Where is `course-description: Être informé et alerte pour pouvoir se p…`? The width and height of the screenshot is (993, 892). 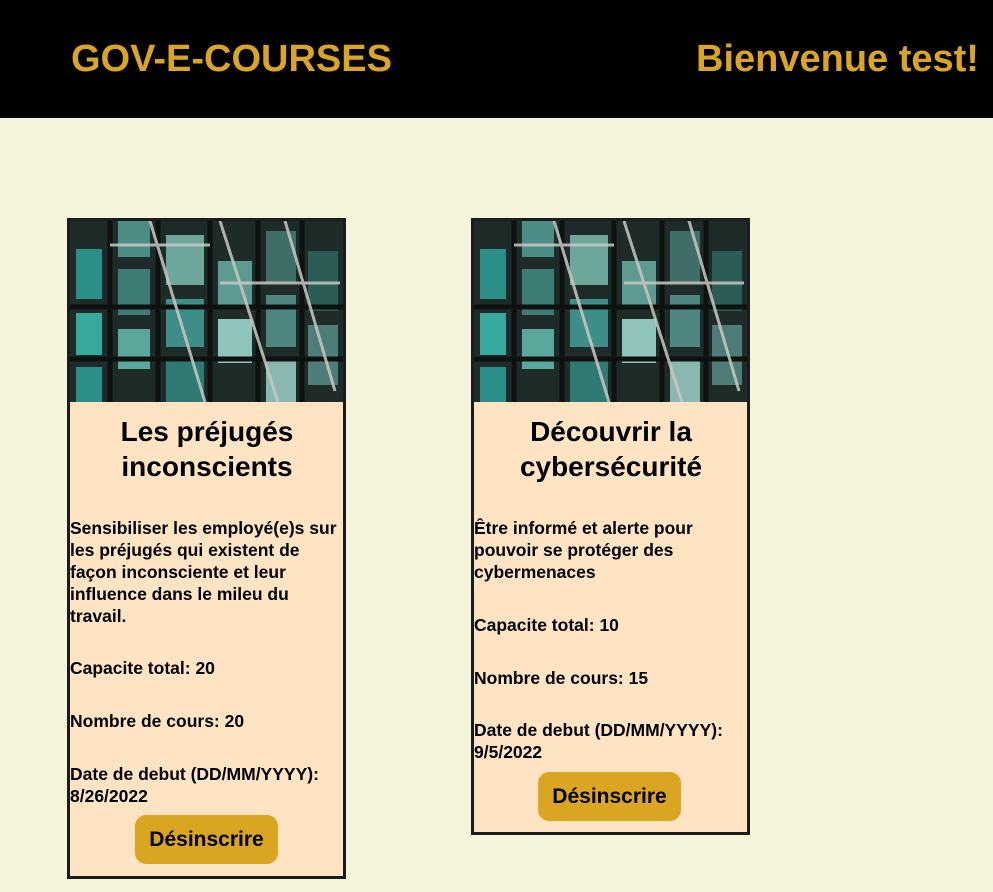 course-description: Être informé et alerte pour pouvoir se p… is located at coordinates (583, 550).